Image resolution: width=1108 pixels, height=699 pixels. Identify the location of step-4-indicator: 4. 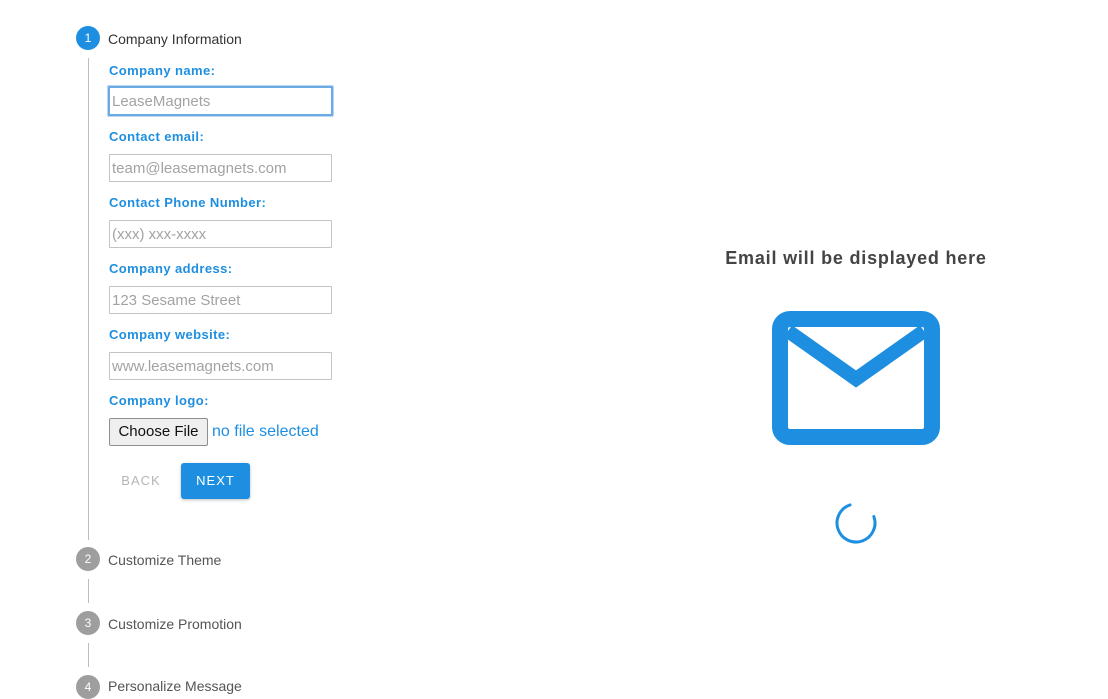
(88, 687).